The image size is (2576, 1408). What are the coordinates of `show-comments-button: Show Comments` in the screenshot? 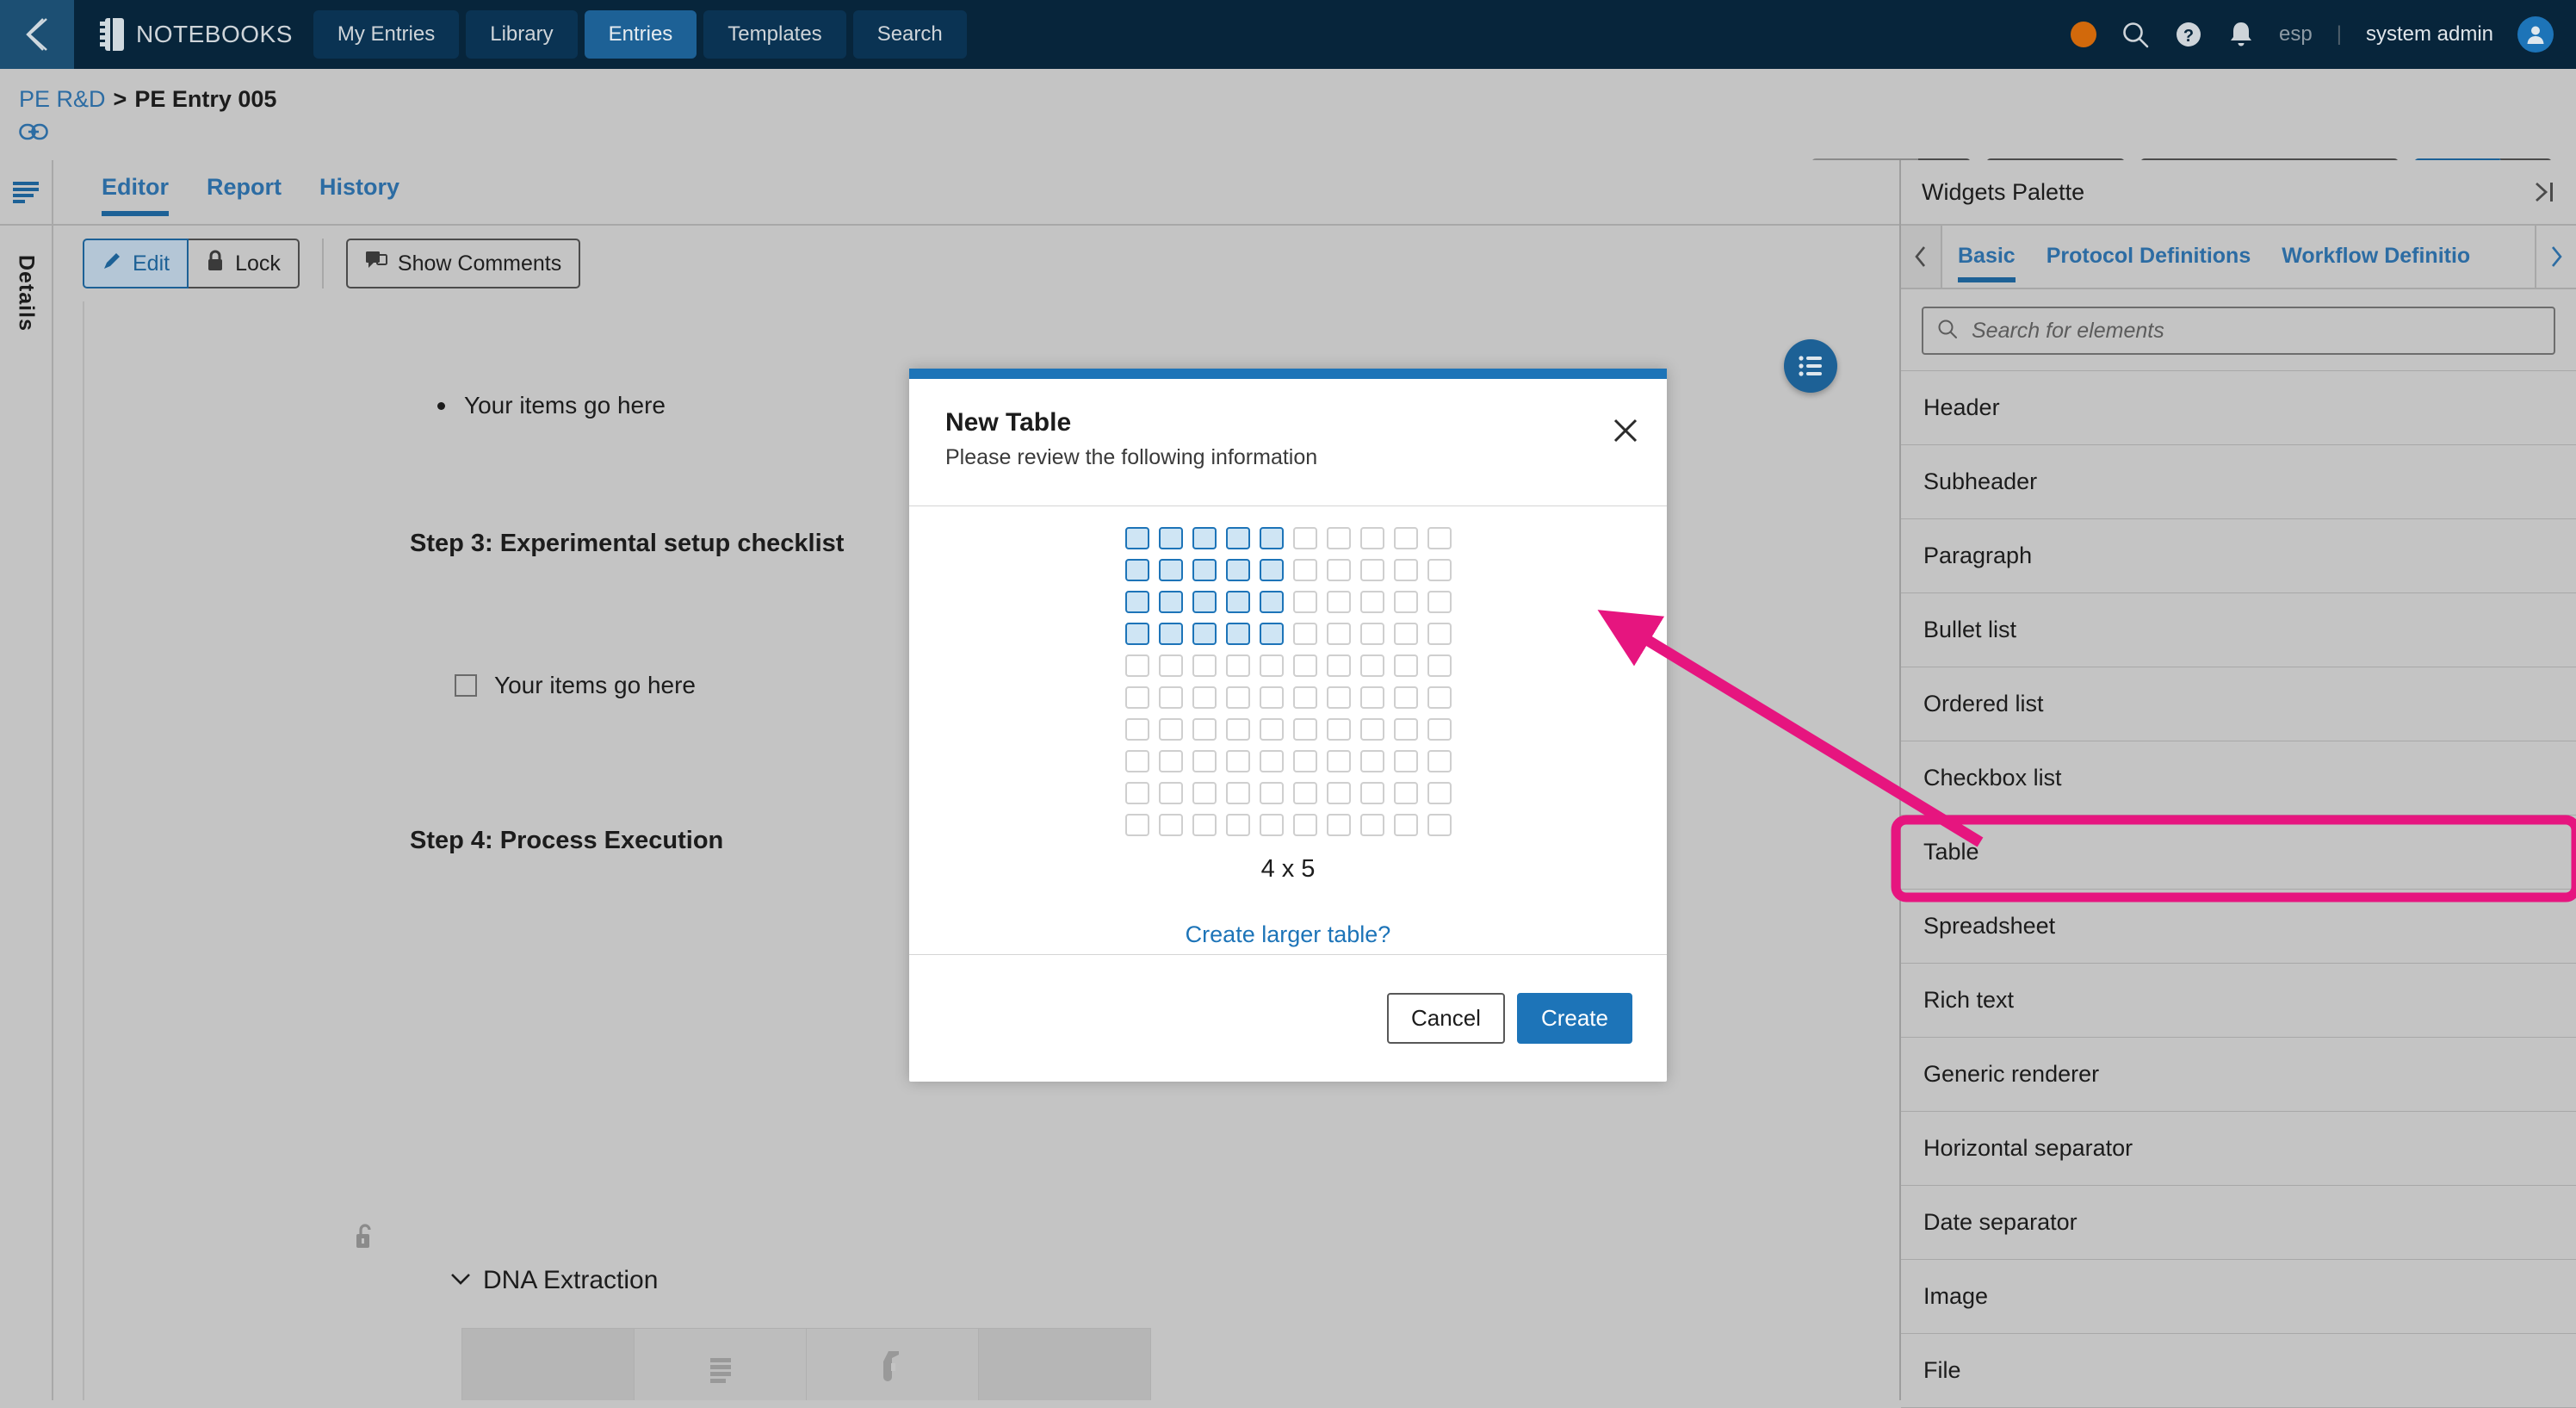 It's located at (463, 263).